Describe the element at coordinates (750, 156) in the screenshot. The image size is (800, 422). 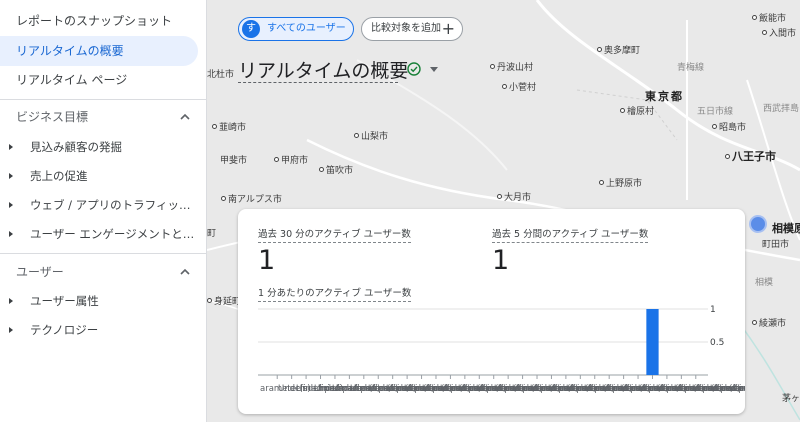
I see `map-place: 八王子市` at that location.